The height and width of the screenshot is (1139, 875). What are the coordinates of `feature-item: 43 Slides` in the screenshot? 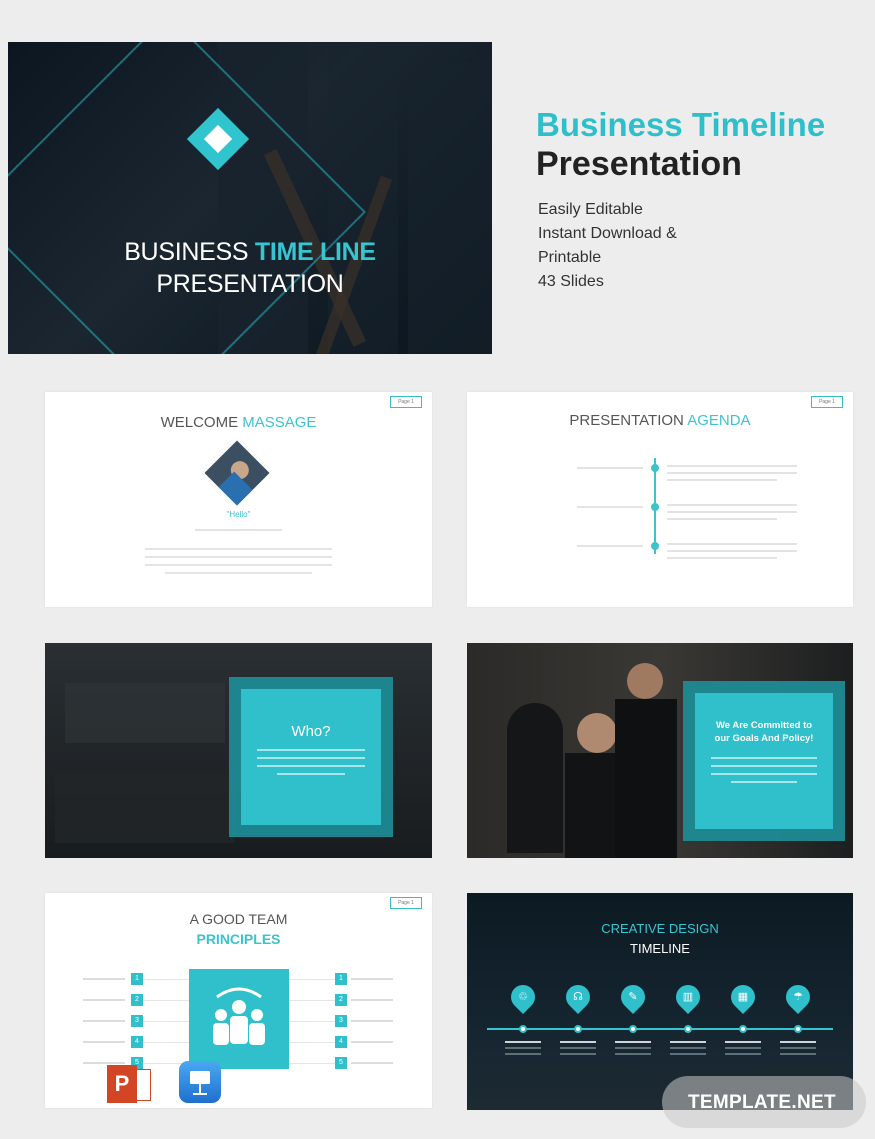 It's located at (571, 281).